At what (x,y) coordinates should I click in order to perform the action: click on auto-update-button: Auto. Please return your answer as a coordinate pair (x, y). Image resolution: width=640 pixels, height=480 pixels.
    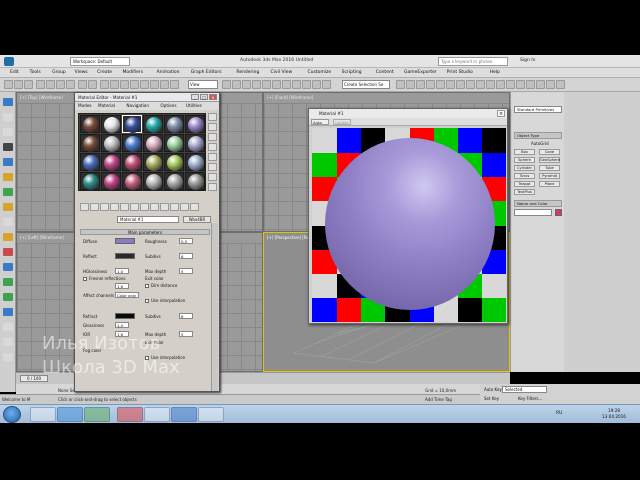
    Looking at the image, I should click on (320, 122).